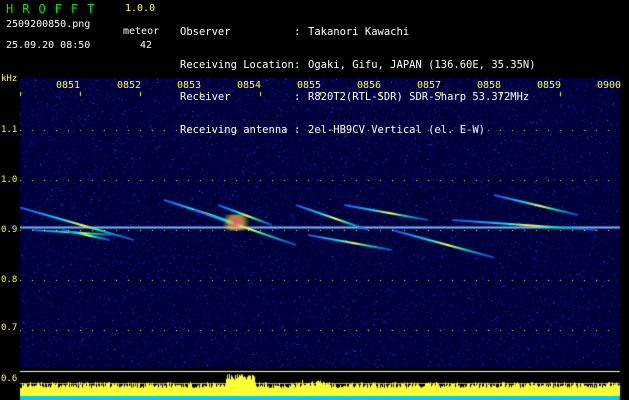 Image resolution: width=629 pixels, height=400 pixels. What do you see at coordinates (68, 85) in the screenshot?
I see `x-tick-label: 0851` at bounding box center [68, 85].